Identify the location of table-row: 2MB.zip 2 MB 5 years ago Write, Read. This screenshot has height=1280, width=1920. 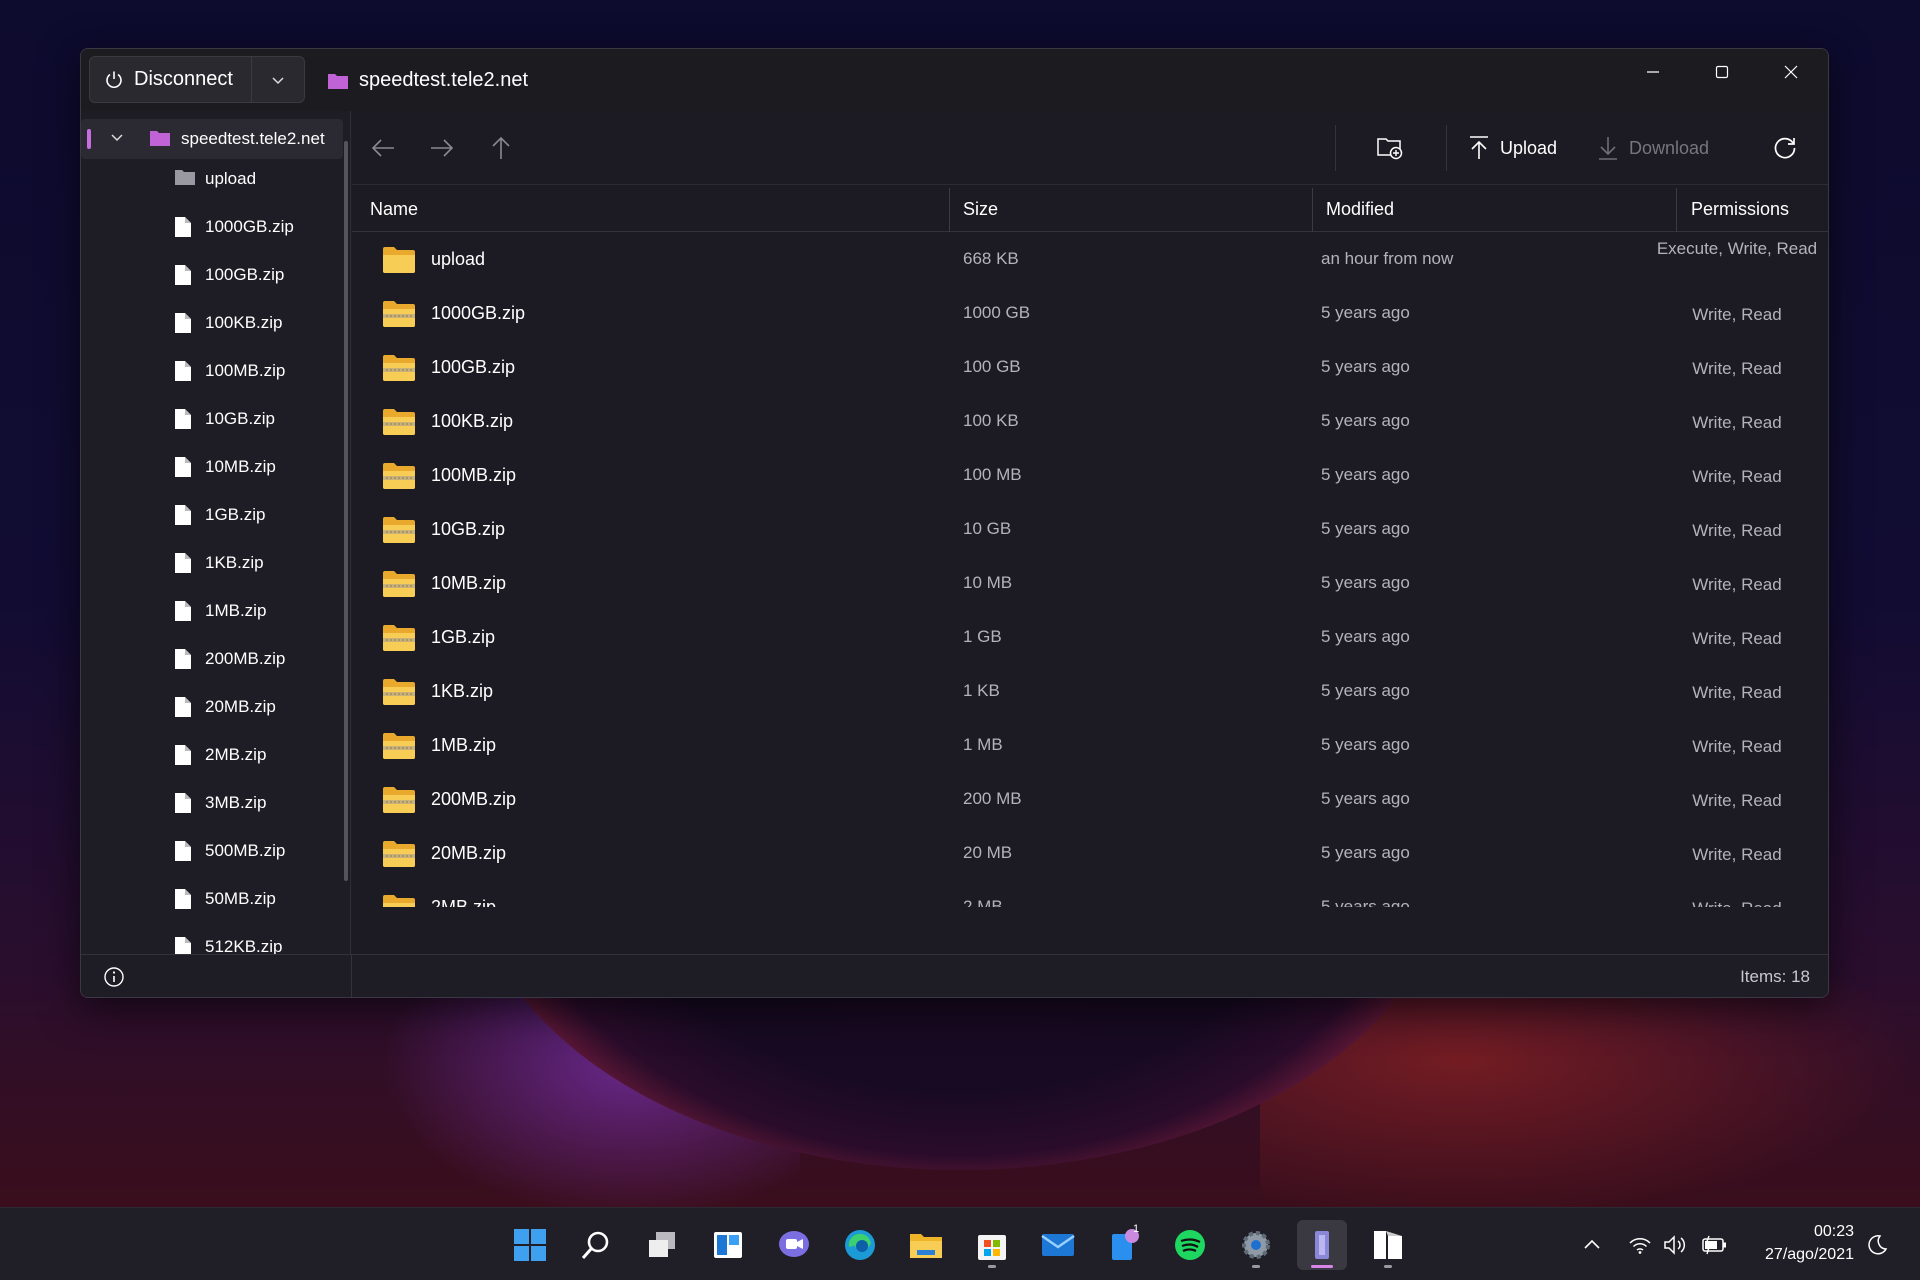
(1090, 894).